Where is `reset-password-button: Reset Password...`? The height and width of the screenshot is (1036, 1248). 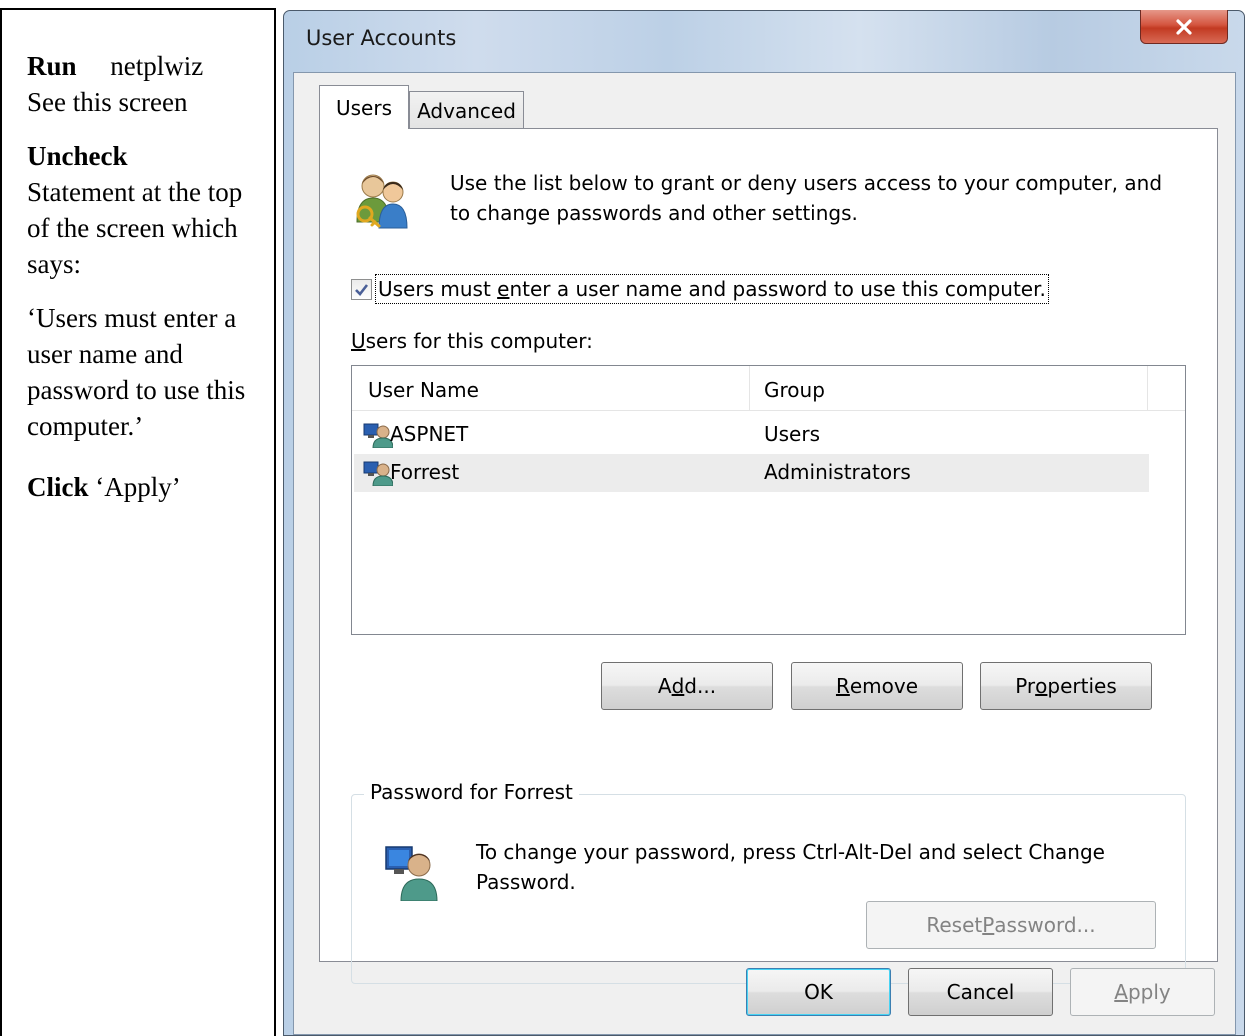 reset-password-button: Reset Password... is located at coordinates (1011, 925).